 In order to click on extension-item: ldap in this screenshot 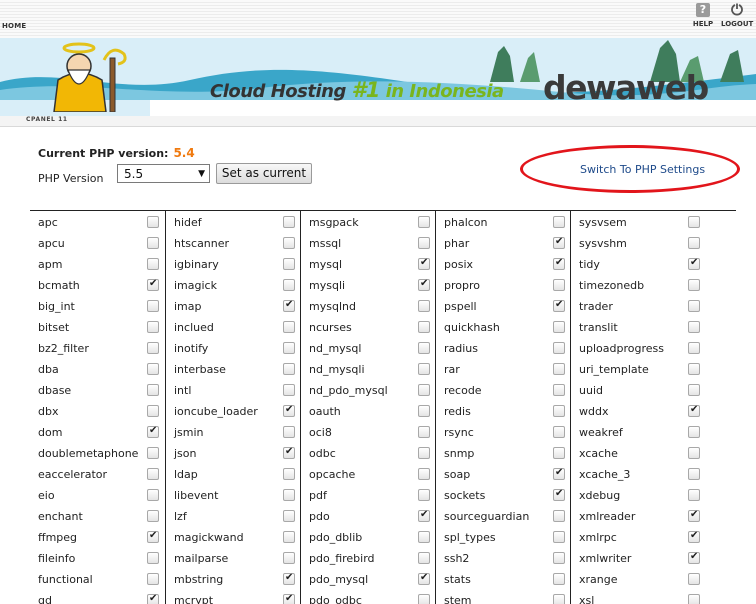, I will do `click(233, 473)`.